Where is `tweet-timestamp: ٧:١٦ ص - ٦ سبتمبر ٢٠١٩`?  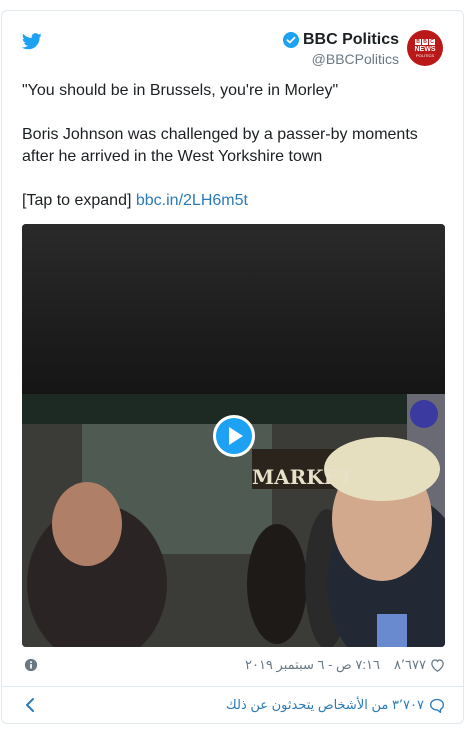
tweet-timestamp: ٧:١٦ ص - ٦ سبتمبر ٢٠١٩ is located at coordinates (312, 665).